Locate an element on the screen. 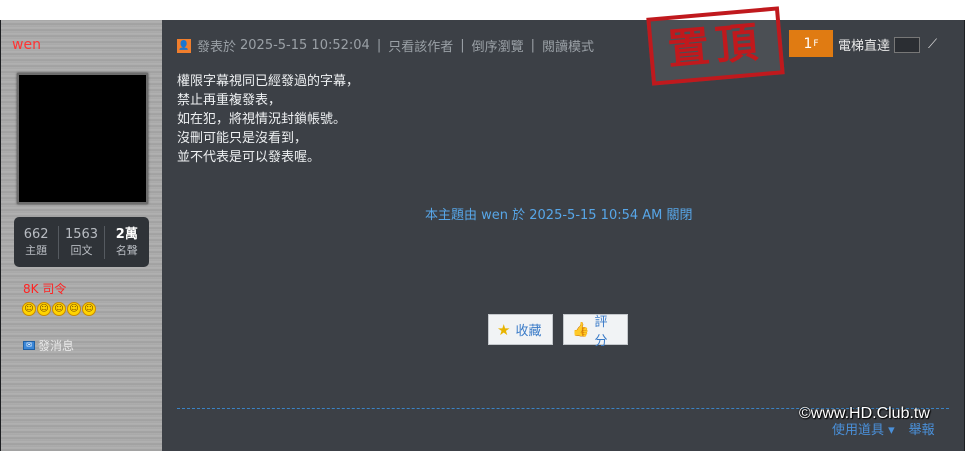  post-line: 沒刪可能只是沒看到， is located at coordinates (242, 138).